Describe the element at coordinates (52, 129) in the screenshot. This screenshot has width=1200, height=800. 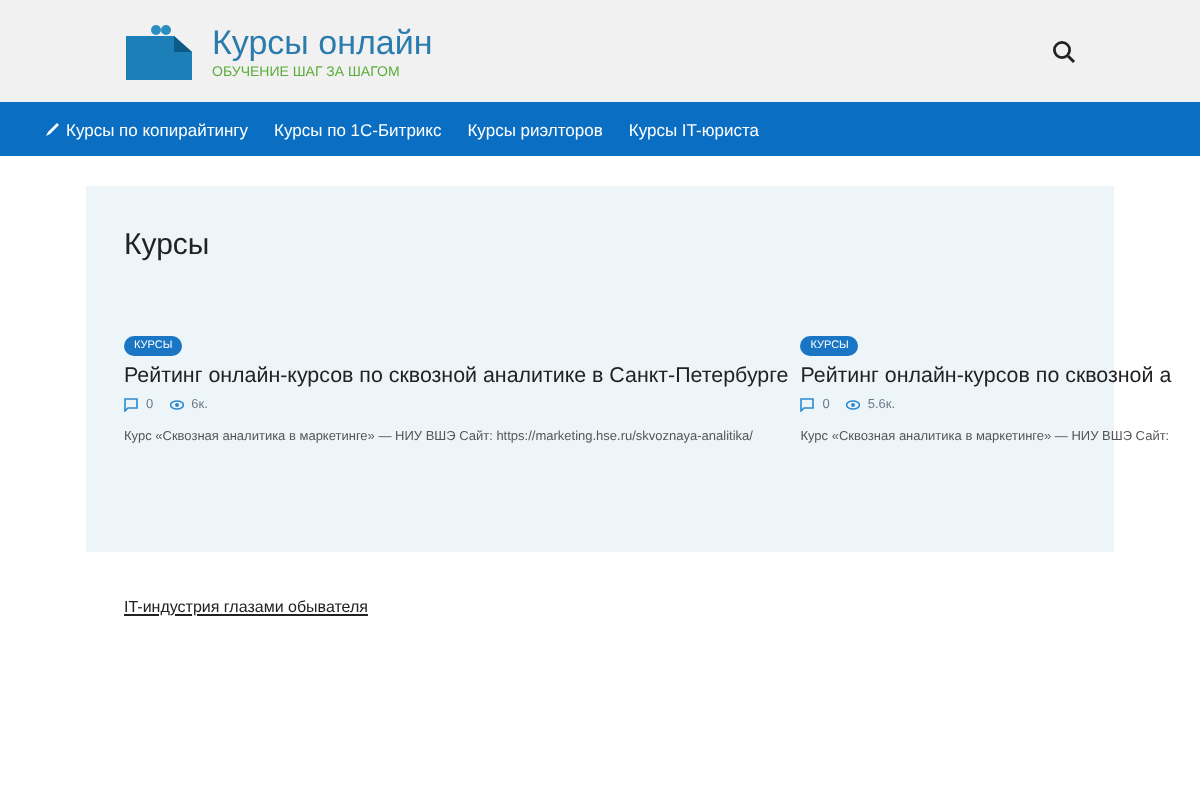
I see `pen-icon` at that location.